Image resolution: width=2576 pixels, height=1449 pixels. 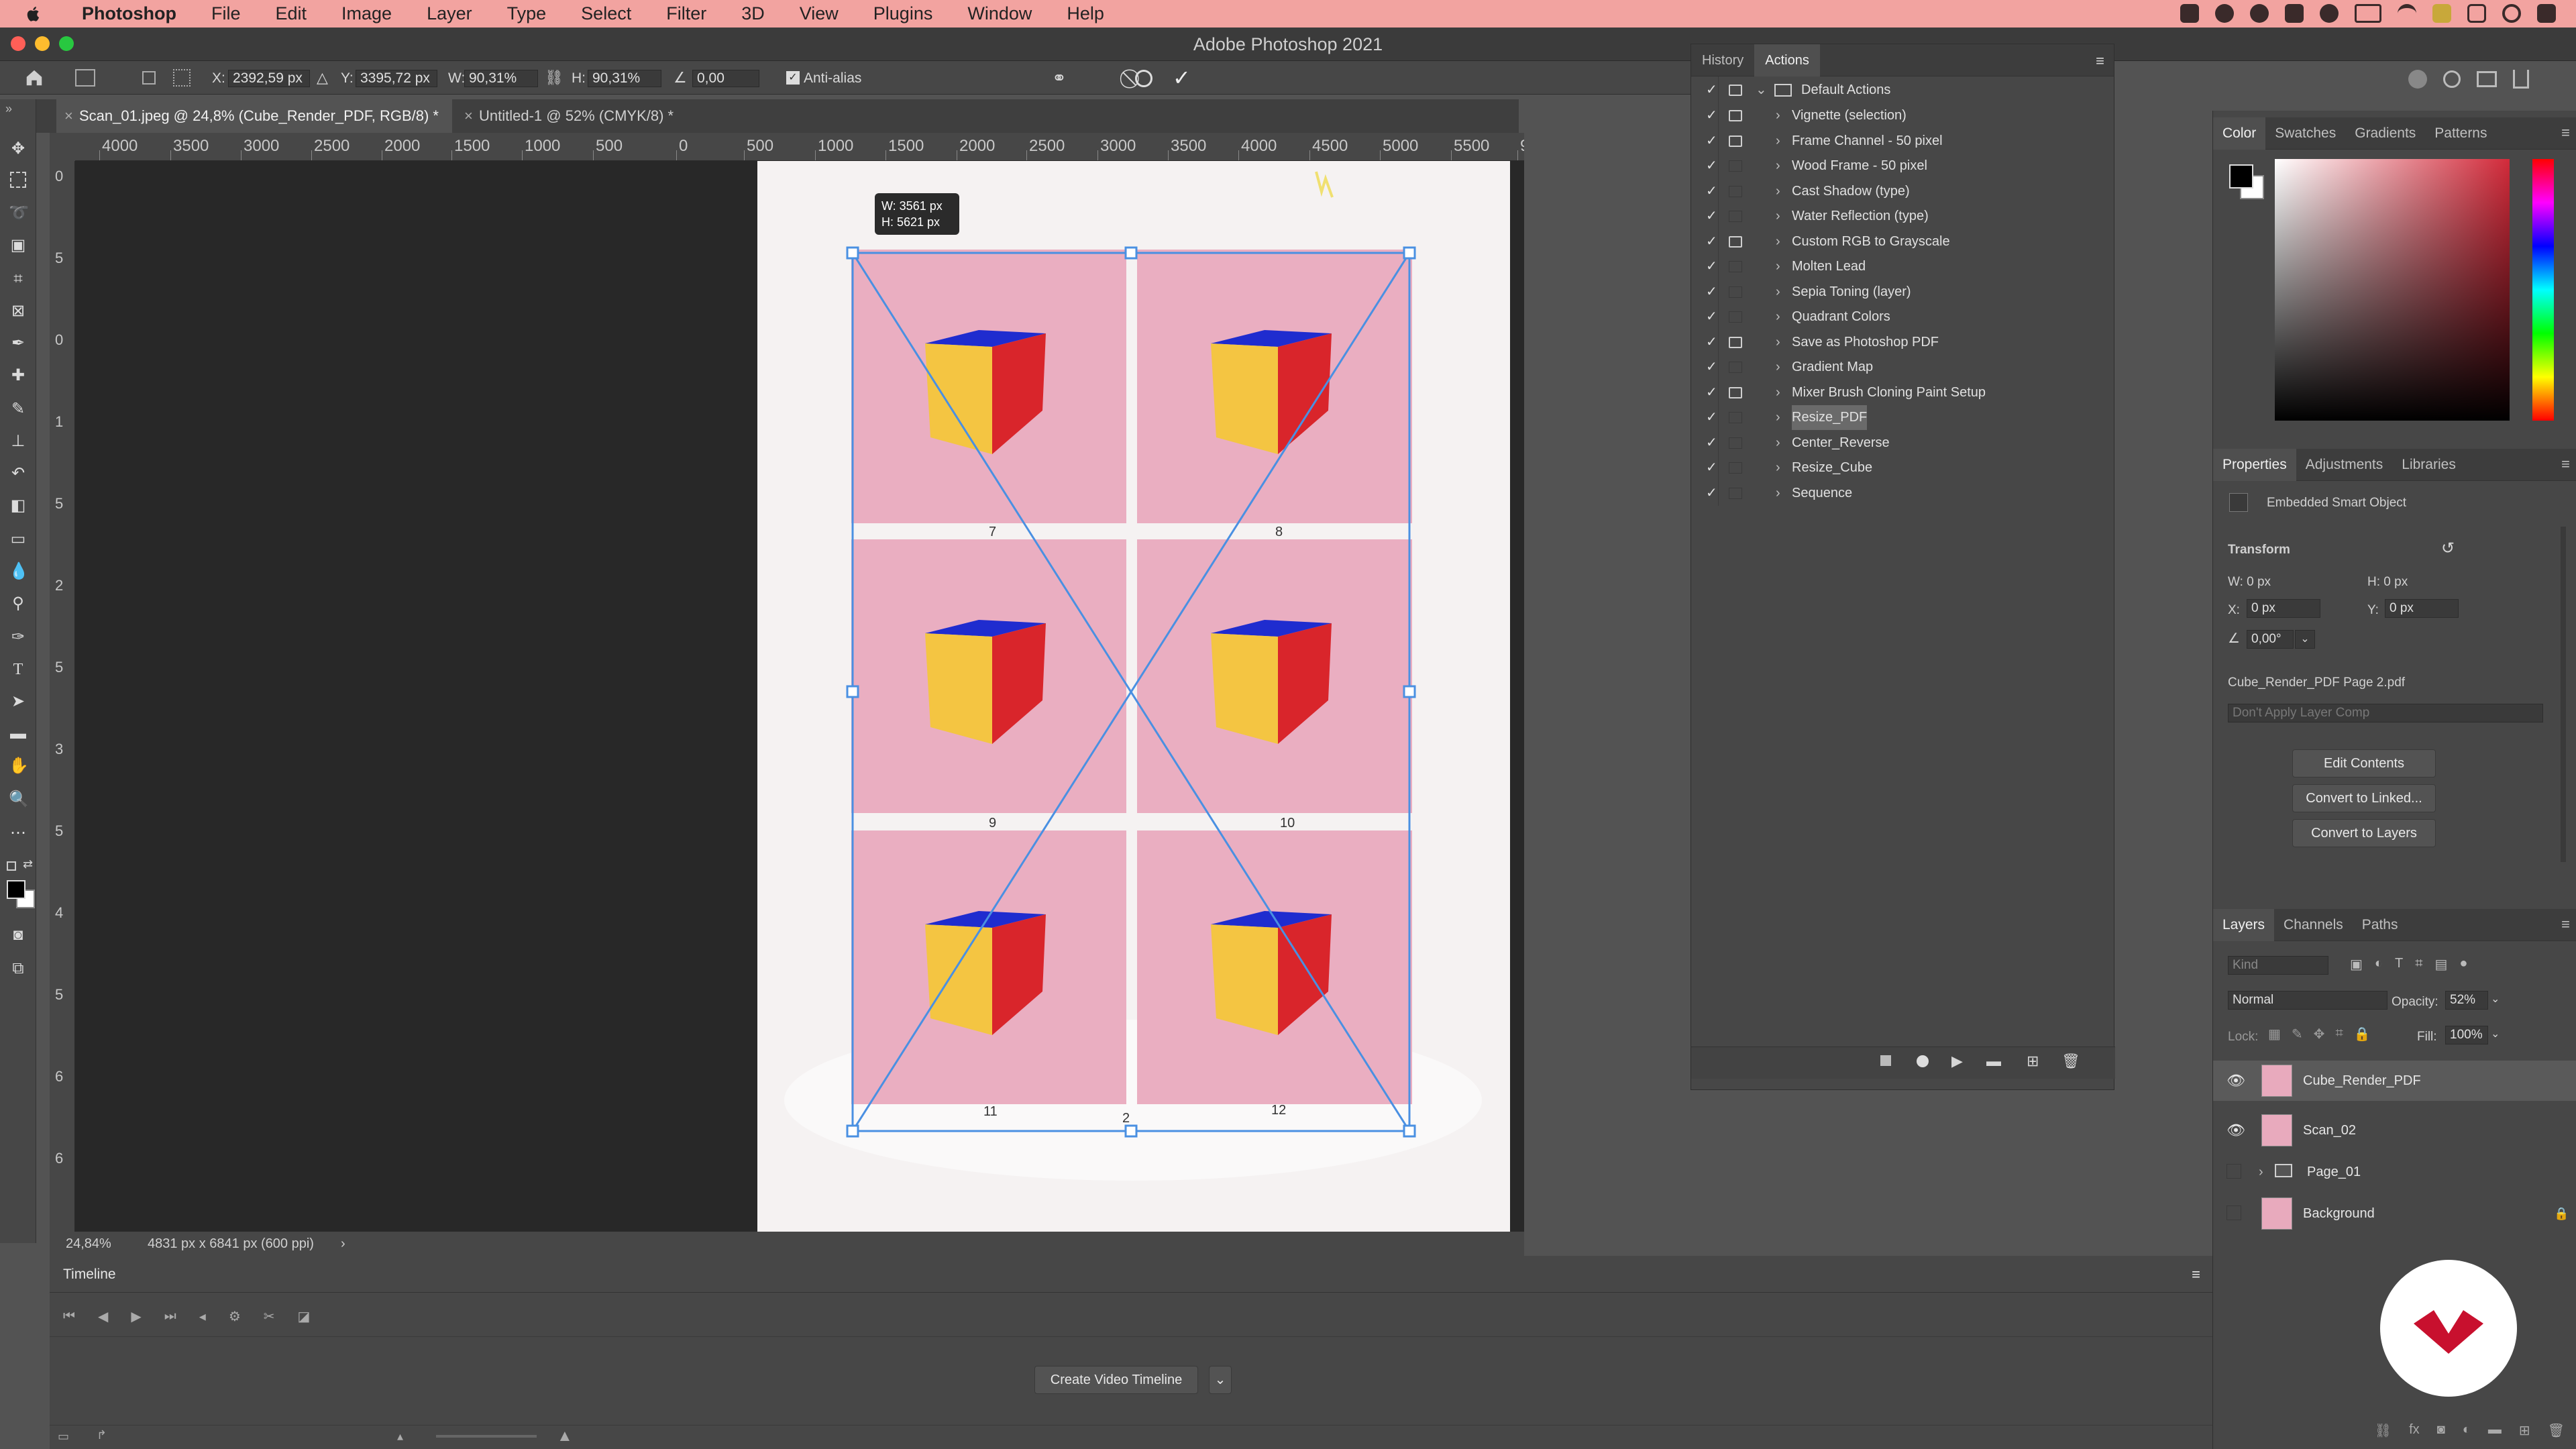 What do you see at coordinates (18, 603) in the screenshot?
I see `dodge-tool-icon: ⚲` at bounding box center [18, 603].